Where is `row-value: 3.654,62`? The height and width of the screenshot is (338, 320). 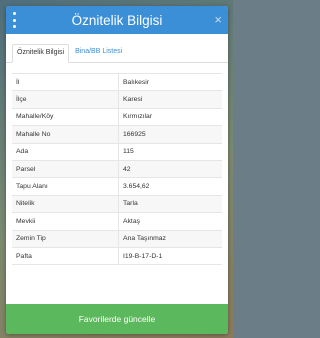
row-value: 3.654,62 is located at coordinates (136, 187).